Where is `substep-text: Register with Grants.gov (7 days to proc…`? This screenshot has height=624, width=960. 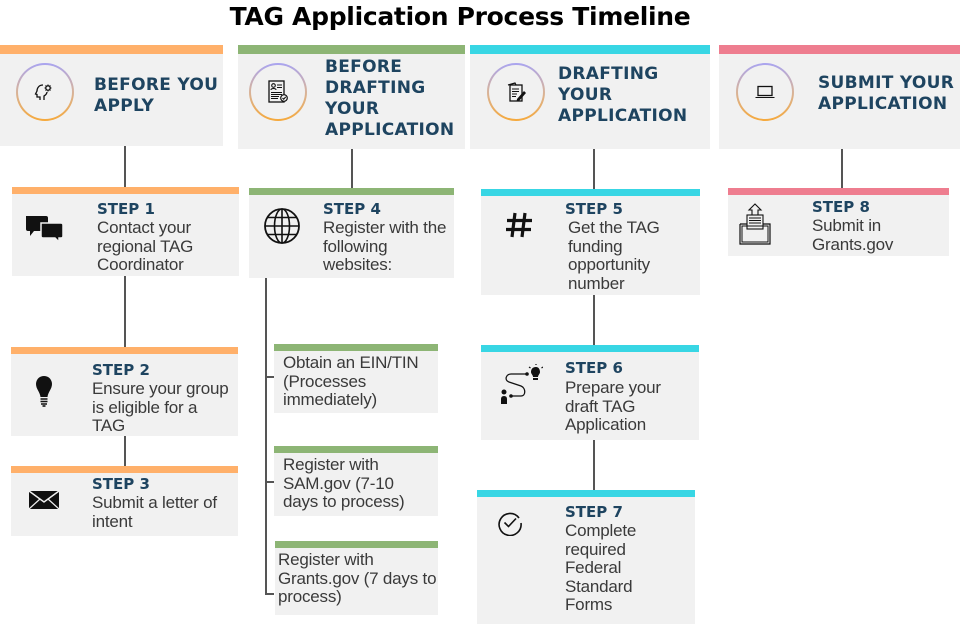 substep-text: Register with Grants.gov (7 days to proc… is located at coordinates (357, 578).